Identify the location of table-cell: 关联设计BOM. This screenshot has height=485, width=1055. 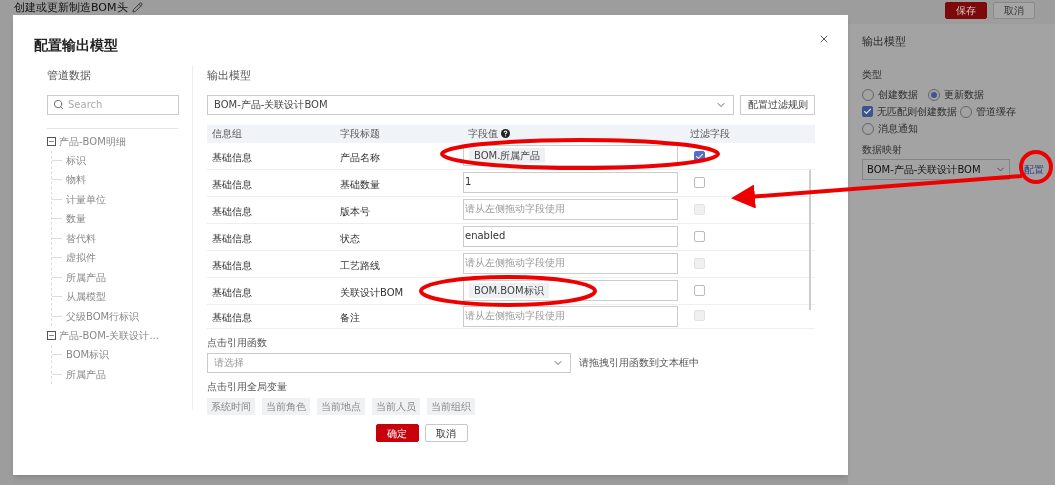
(372, 292).